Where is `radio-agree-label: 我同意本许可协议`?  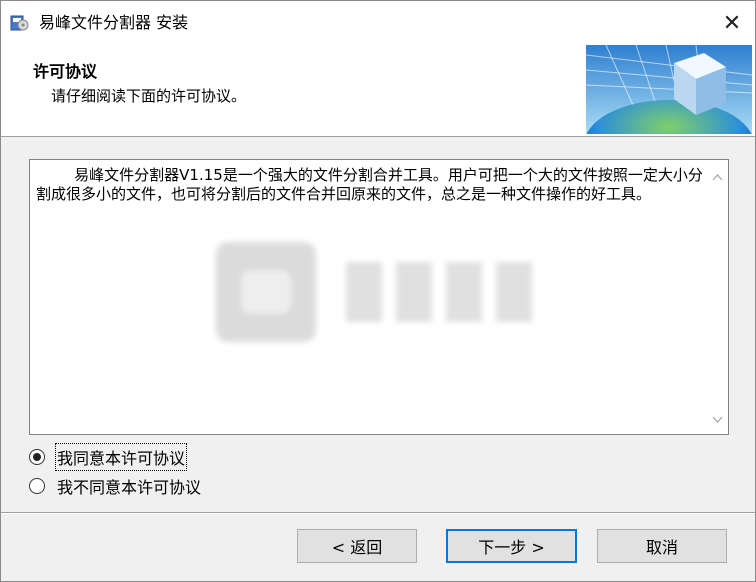
radio-agree-label: 我同意本许可协议 is located at coordinates (121, 457).